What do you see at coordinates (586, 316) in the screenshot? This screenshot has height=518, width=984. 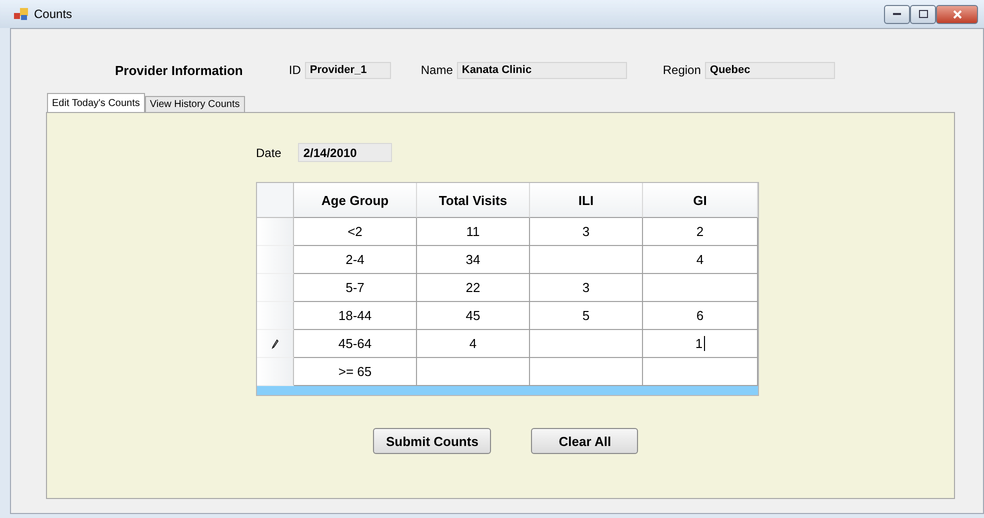 I see `table-cell: 5` at bounding box center [586, 316].